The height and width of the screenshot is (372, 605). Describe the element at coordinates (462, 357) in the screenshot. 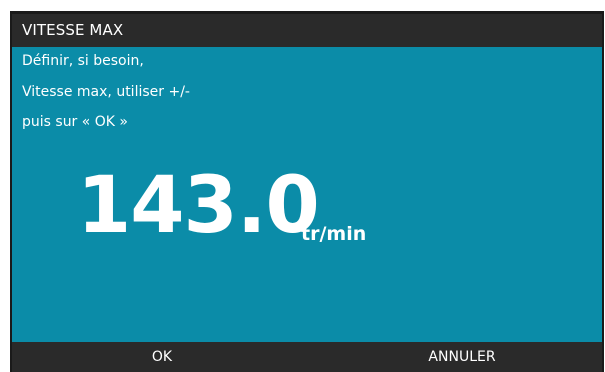

I see `cancel-button: ANNULER` at that location.